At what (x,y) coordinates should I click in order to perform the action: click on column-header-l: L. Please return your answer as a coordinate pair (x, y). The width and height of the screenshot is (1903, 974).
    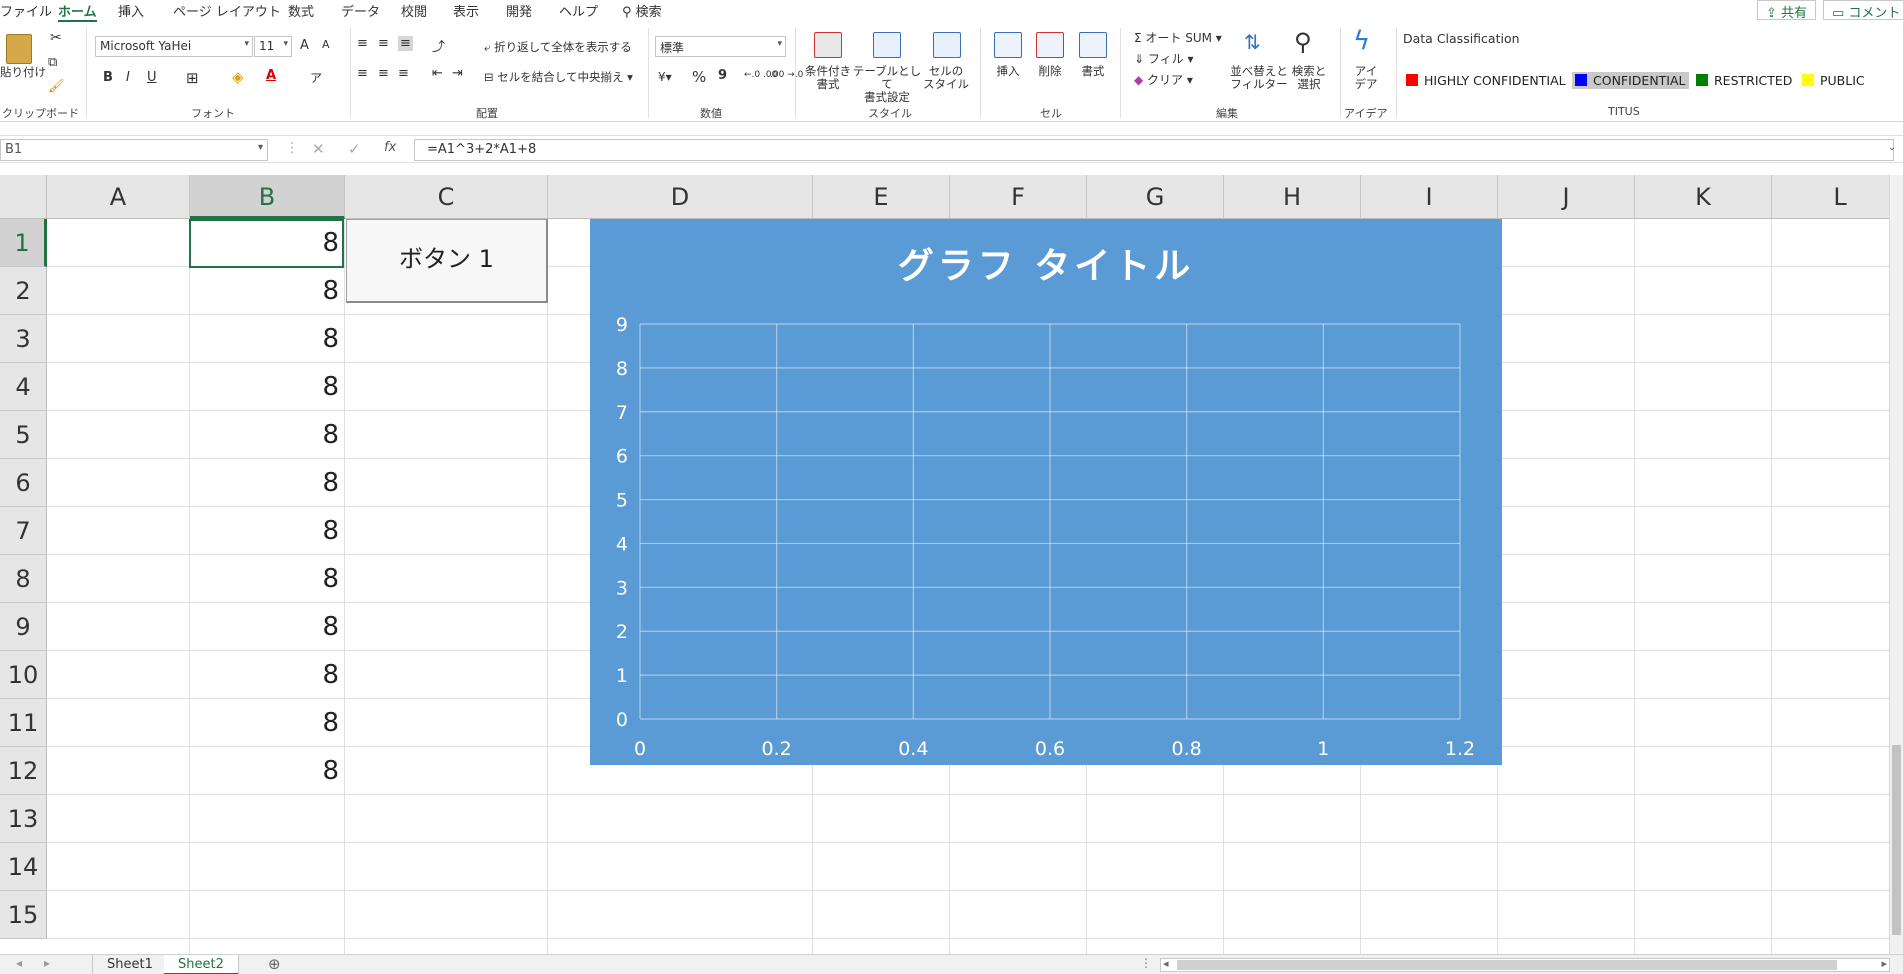
    Looking at the image, I should click on (1837, 197).